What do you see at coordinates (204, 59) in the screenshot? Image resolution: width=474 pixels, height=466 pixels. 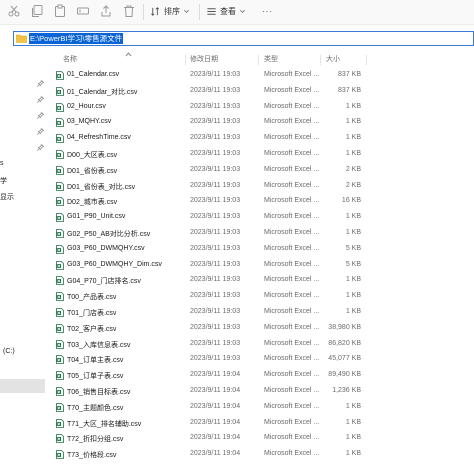 I see `column-date: 修改日期` at bounding box center [204, 59].